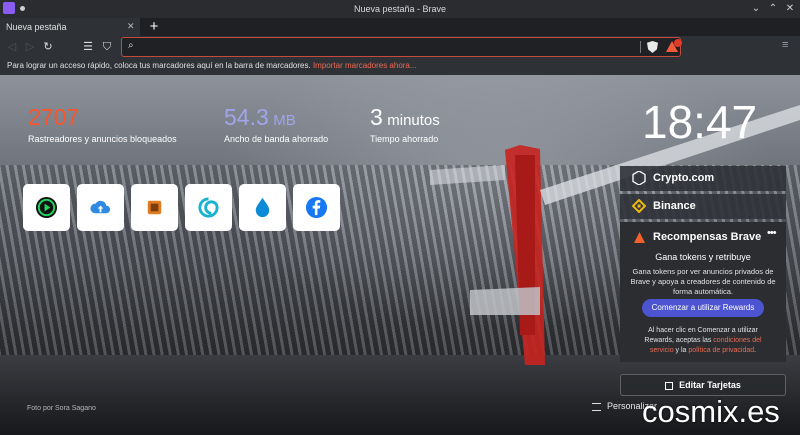 Image resolution: width=800 pixels, height=435 pixels. What do you see at coordinates (61, 408) in the screenshot?
I see `photo-credit: Foto por Sora Sagano` at bounding box center [61, 408].